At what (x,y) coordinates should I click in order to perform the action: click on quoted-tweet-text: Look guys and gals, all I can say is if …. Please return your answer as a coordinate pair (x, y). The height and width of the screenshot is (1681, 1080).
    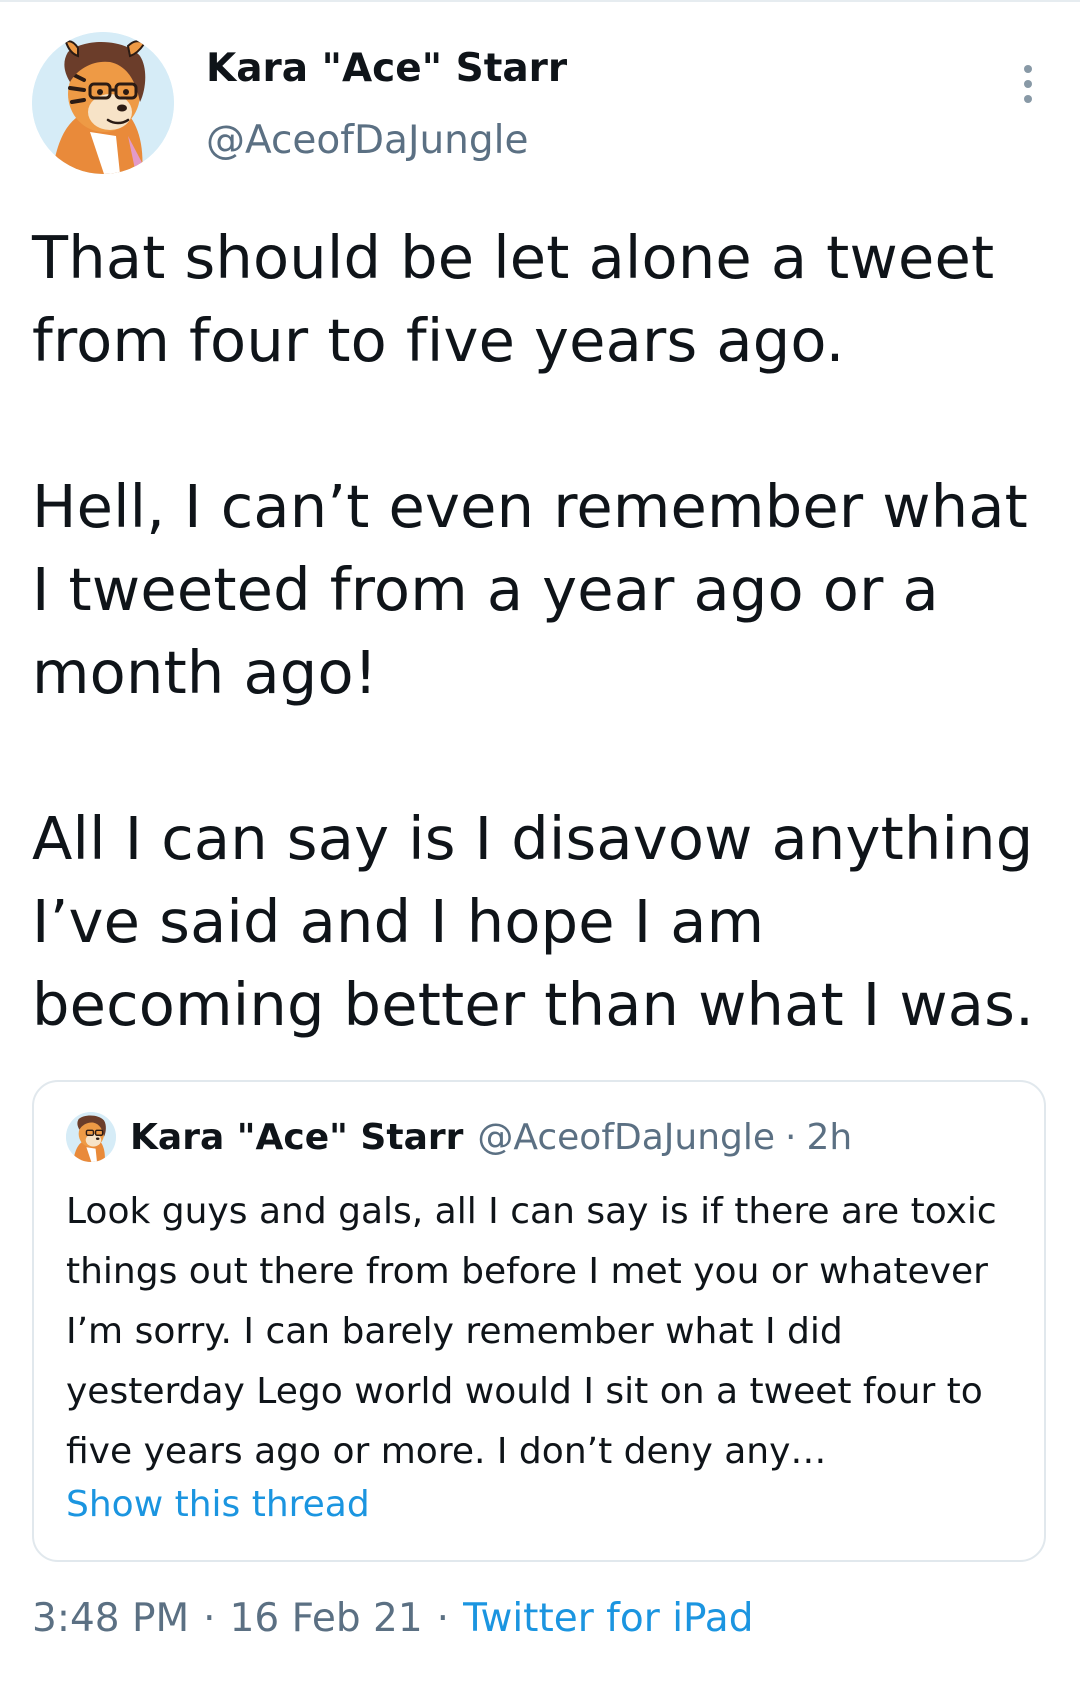
    Looking at the image, I should click on (531, 1331).